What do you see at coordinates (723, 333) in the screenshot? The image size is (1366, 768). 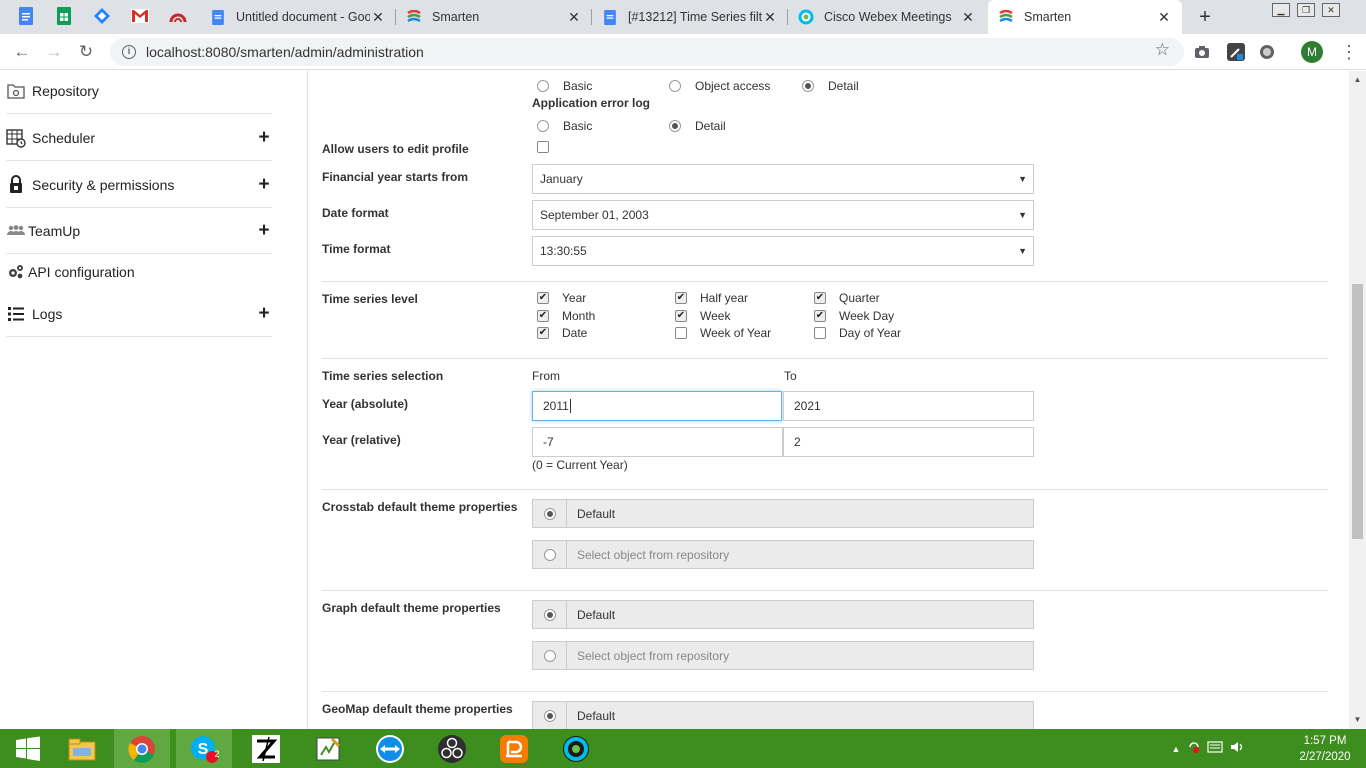 I see `ts-level-week-of-year-checkbox: Week of Year` at bounding box center [723, 333].